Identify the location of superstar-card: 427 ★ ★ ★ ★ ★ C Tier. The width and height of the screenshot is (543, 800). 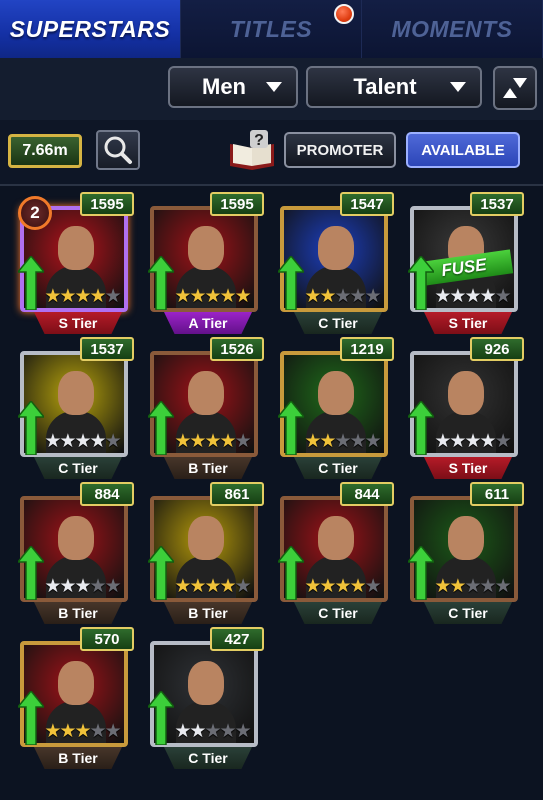
(204, 700).